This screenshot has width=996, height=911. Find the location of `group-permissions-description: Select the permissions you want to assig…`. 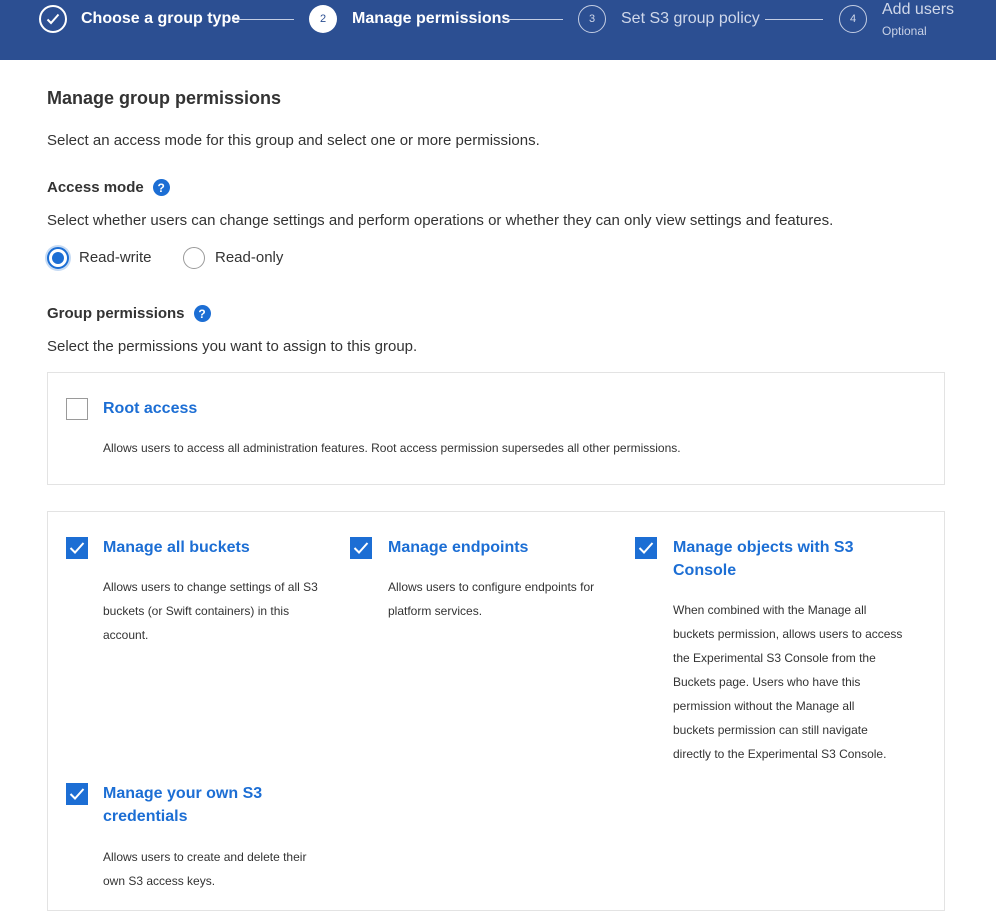

group-permissions-description: Select the permissions you want to assig… is located at coordinates (232, 346).